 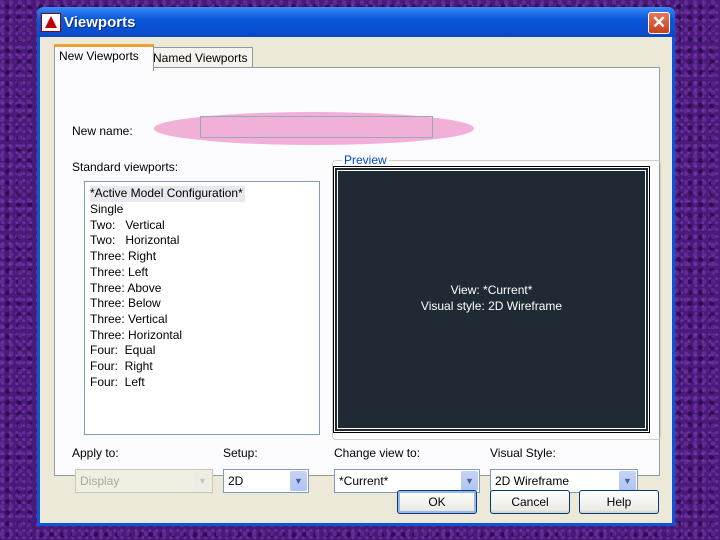 I want to click on setup-select: 2D ▼, so click(x=266, y=481).